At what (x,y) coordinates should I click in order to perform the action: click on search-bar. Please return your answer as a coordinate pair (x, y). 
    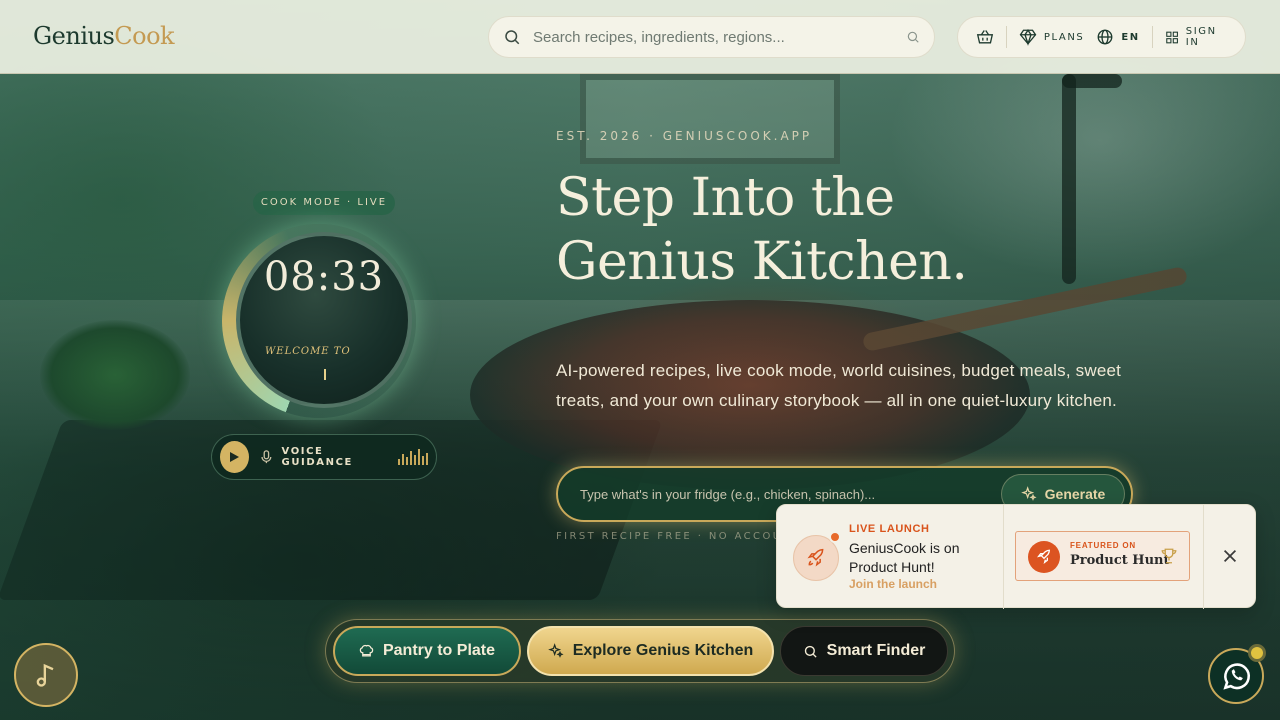
    Looking at the image, I should click on (711, 37).